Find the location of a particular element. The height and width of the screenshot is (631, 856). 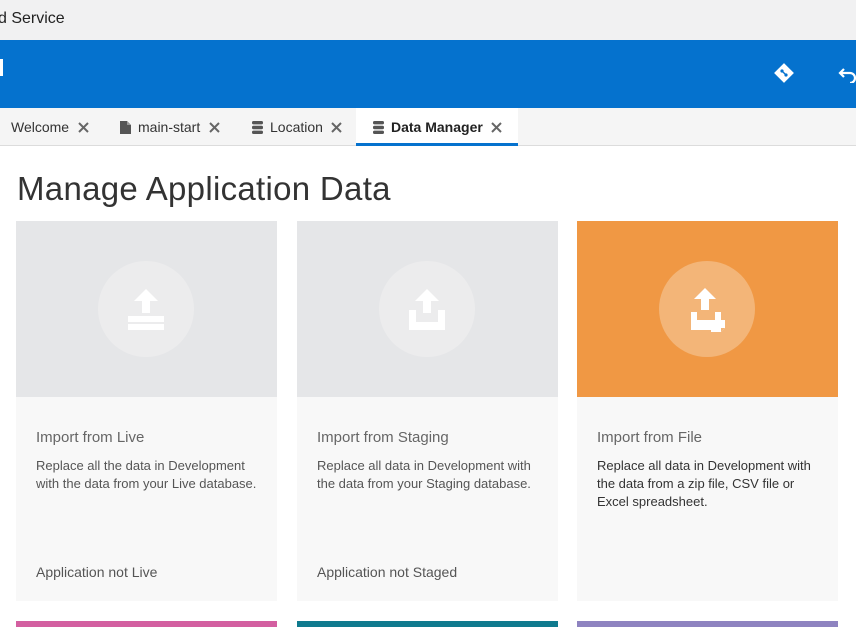

tab-label: Data Manager is located at coordinates (437, 127).